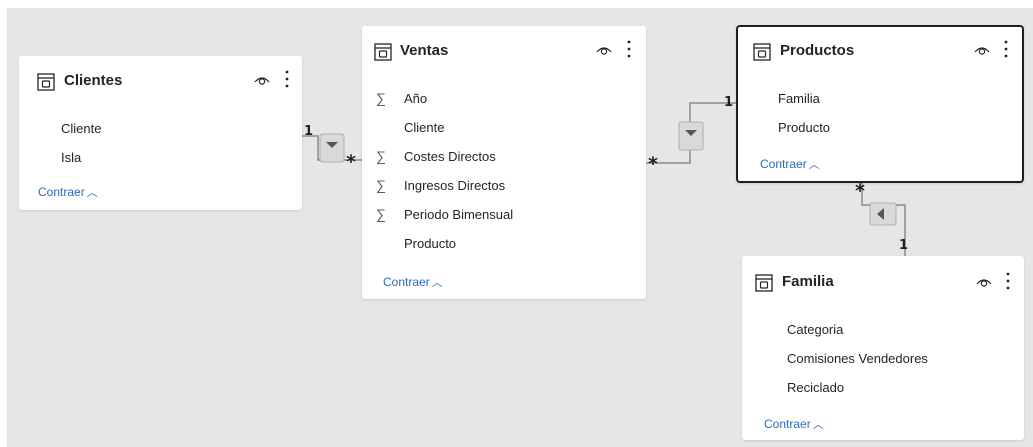  What do you see at coordinates (857, 358) in the screenshot?
I see `field-name: Comisiones Vendedores` at bounding box center [857, 358].